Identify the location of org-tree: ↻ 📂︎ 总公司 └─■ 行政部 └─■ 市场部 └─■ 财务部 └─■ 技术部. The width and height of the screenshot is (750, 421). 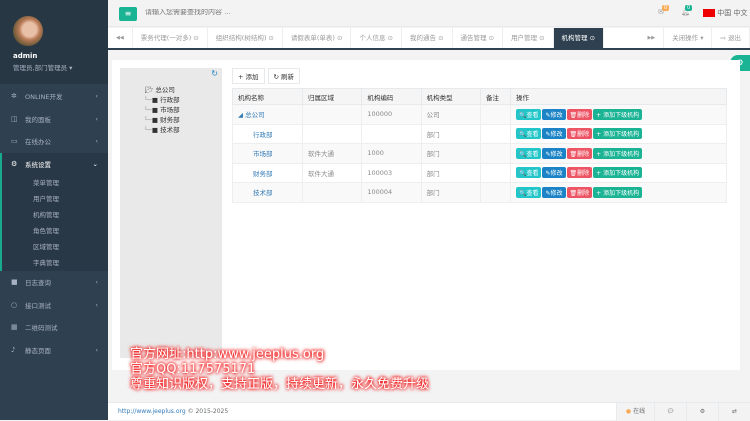
(171, 213).